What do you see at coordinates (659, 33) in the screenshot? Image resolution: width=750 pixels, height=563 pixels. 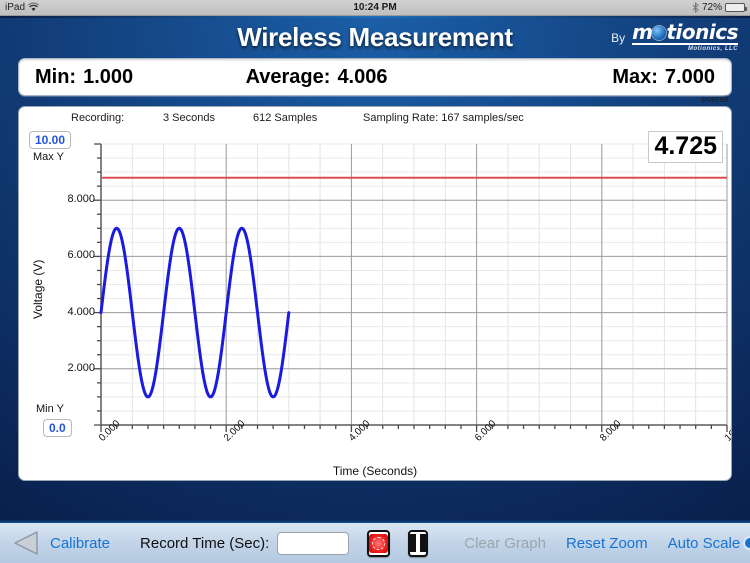 I see `globe-icon` at bounding box center [659, 33].